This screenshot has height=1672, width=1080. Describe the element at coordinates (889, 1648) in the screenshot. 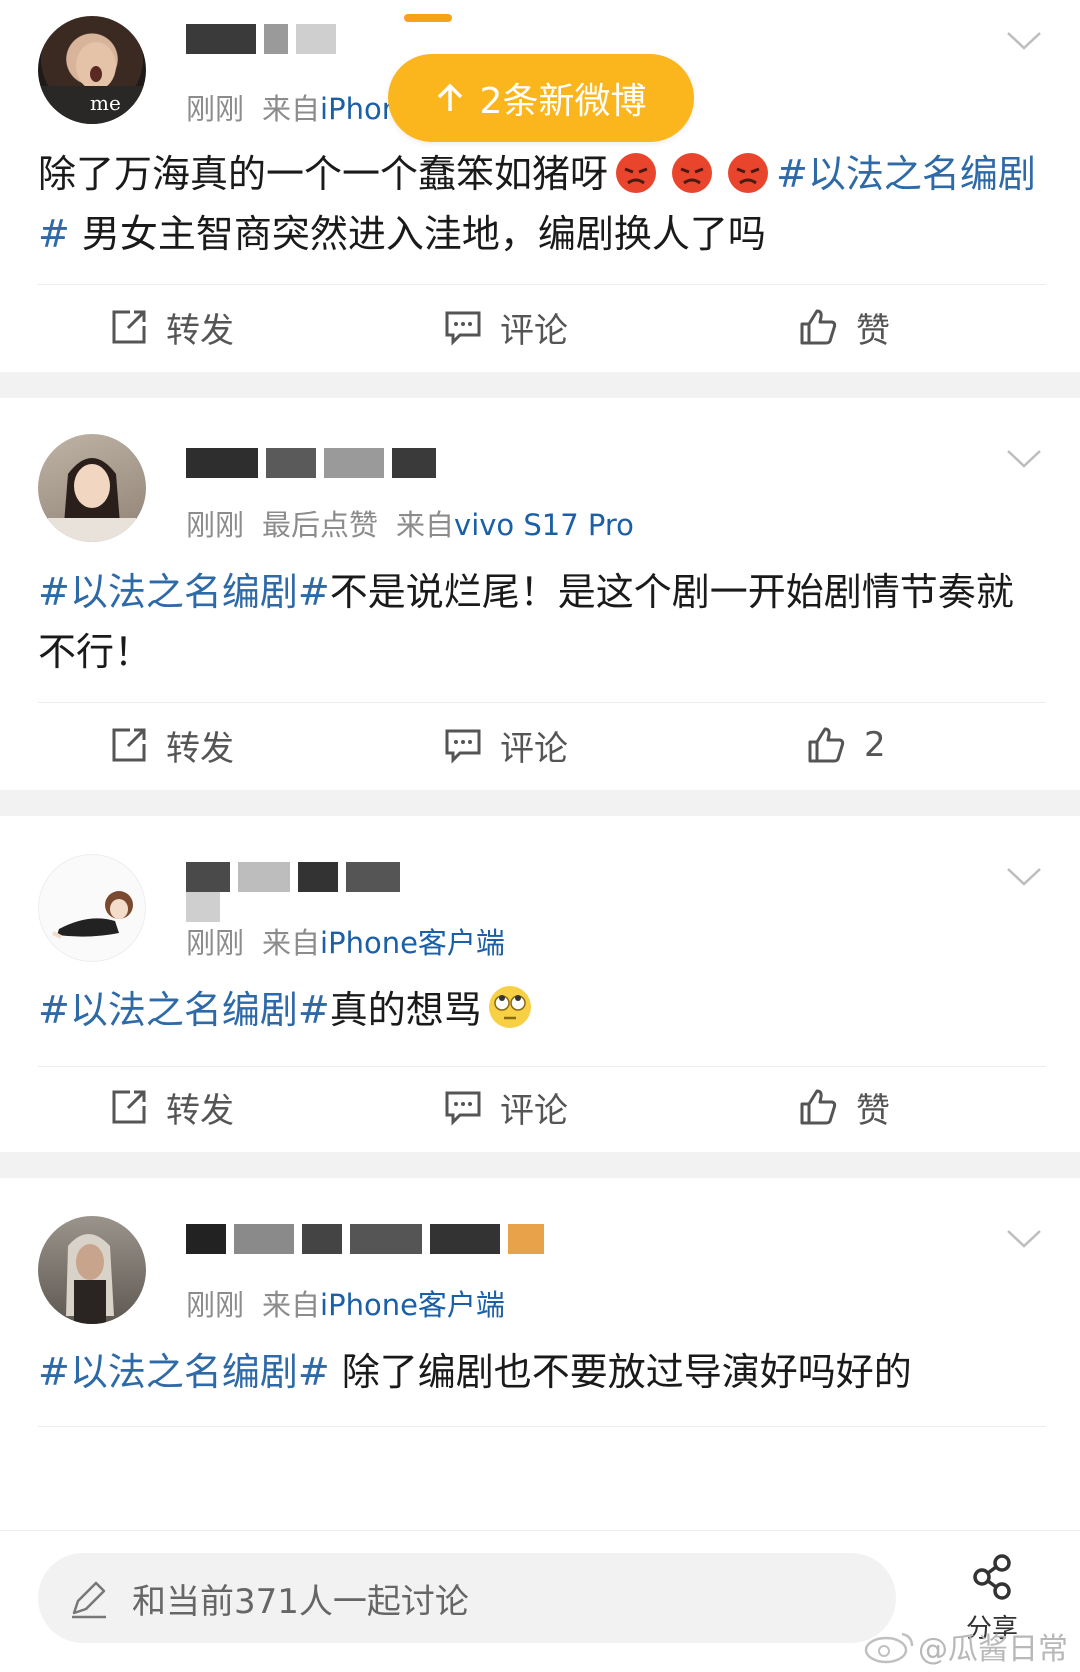

I see `weibo-logo-icon` at that location.